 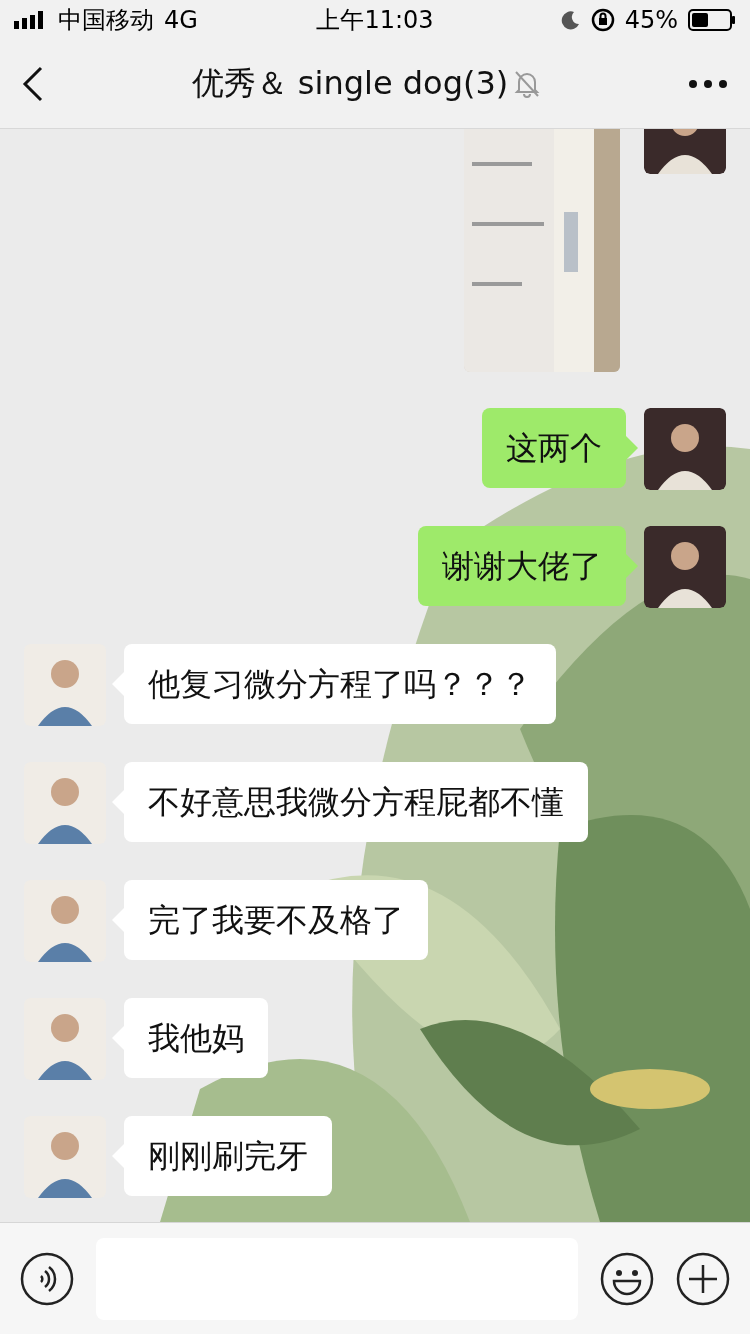 I want to click on battery-percentage: 45%, so click(x=651, y=20).